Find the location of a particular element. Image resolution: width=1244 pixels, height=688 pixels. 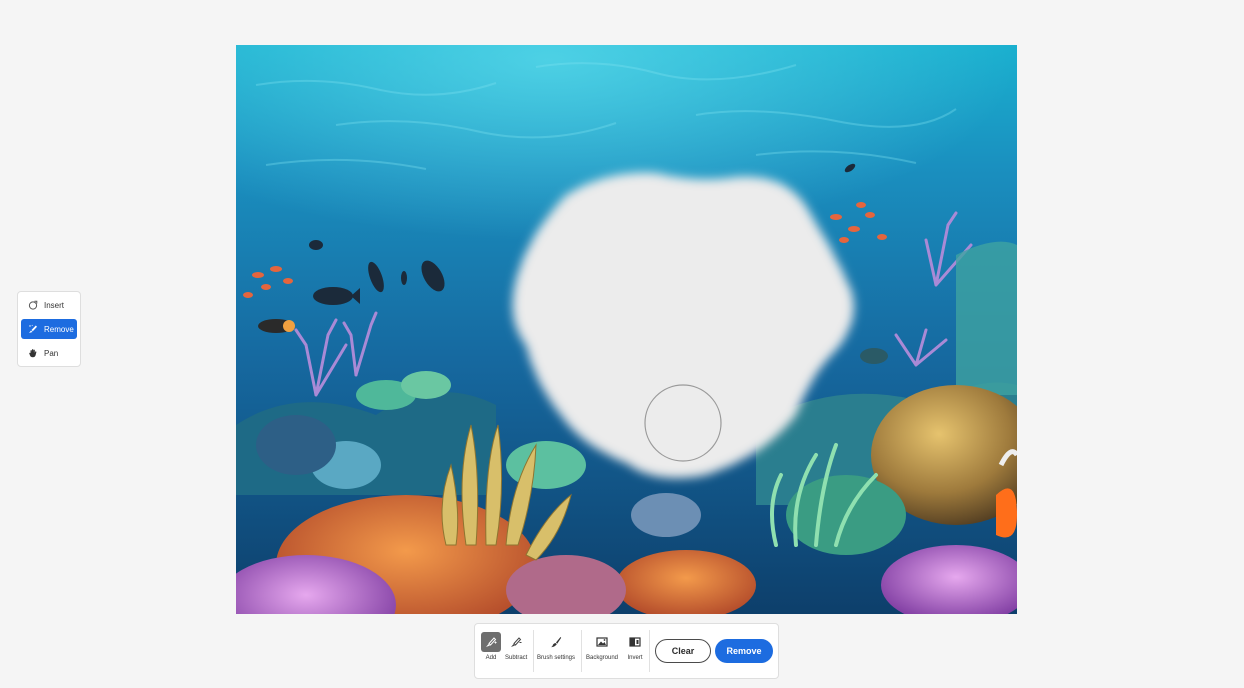

add-label: Add is located at coordinates (491, 658).